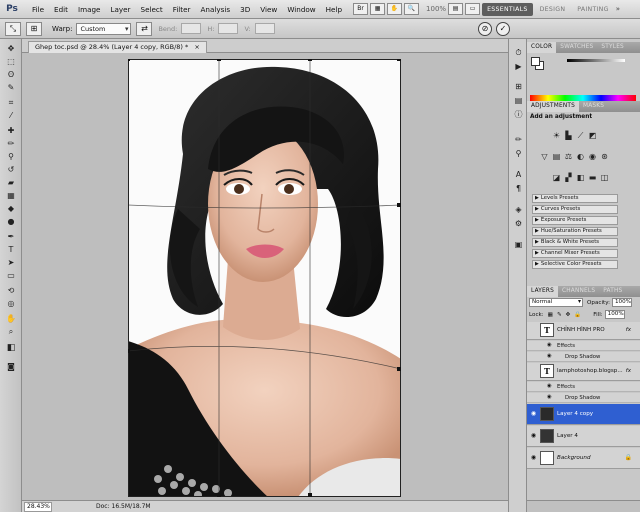 The image size is (640, 512). Describe the element at coordinates (503, 29) in the screenshot. I see `commit-transform-icon: ✓` at that location.